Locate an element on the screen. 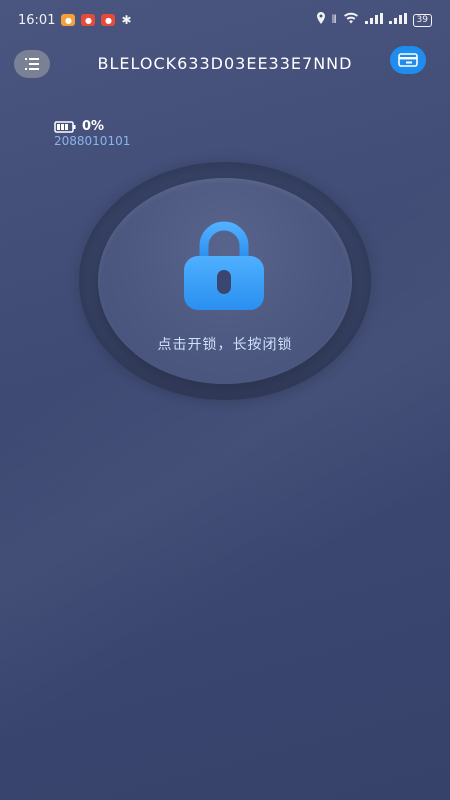  card-button is located at coordinates (408, 60).